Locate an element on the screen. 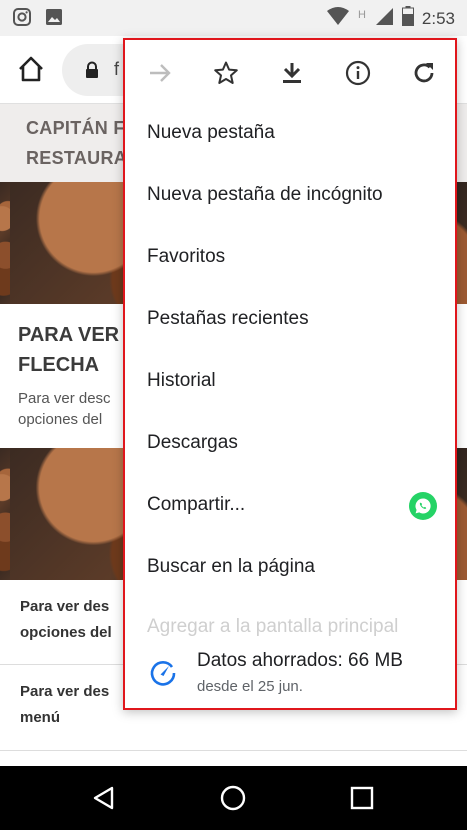 The height and width of the screenshot is (830, 467). menu-item-find-in-page: Buscar en la página is located at coordinates (231, 567).